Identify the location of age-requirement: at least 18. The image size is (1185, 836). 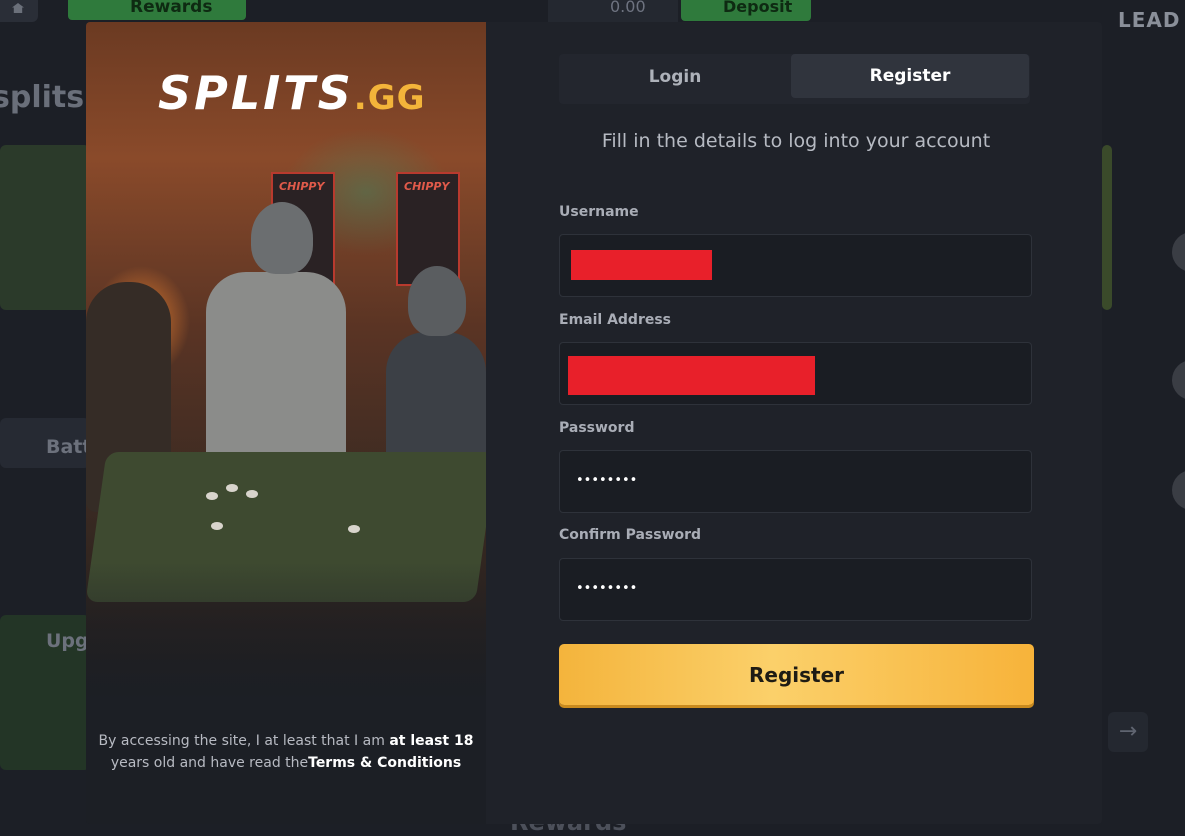
(431, 741).